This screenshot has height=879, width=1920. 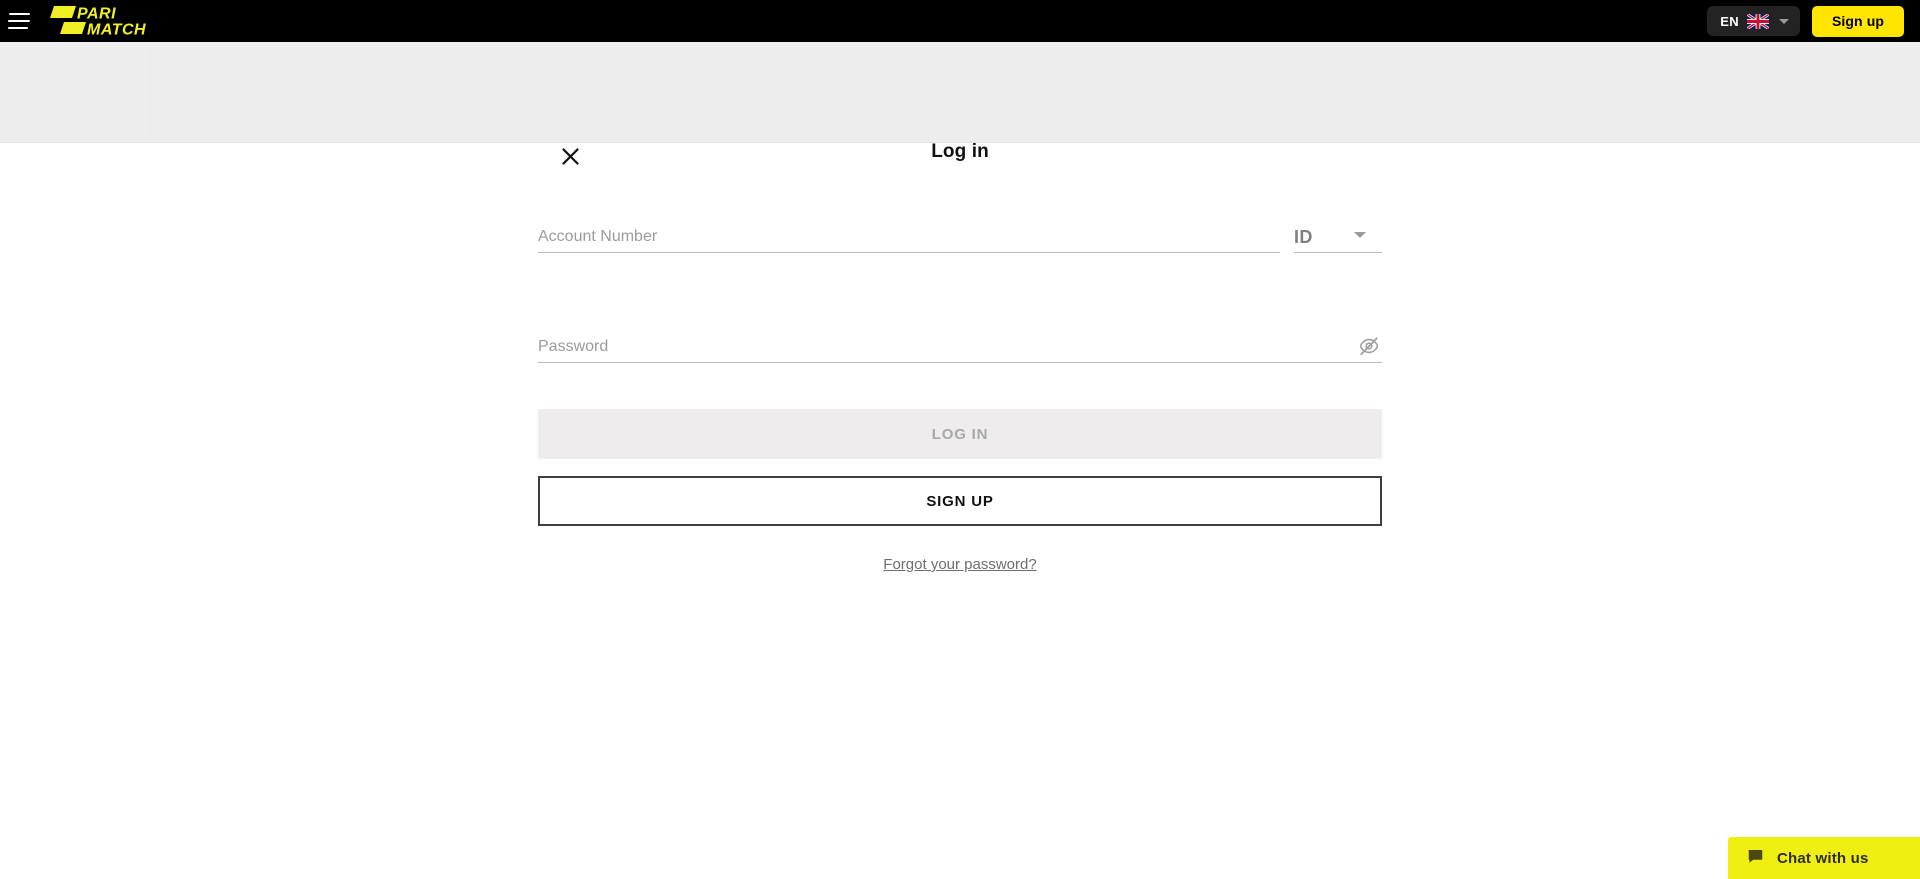 I want to click on password-row, so click(x=960, y=346).